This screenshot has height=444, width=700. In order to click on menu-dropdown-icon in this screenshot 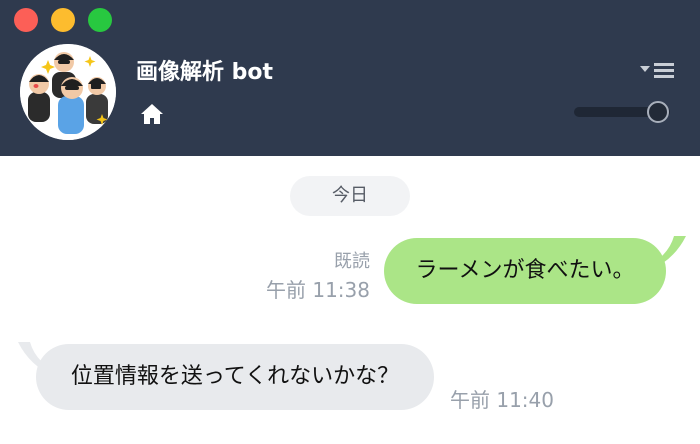, I will do `click(656, 70)`.